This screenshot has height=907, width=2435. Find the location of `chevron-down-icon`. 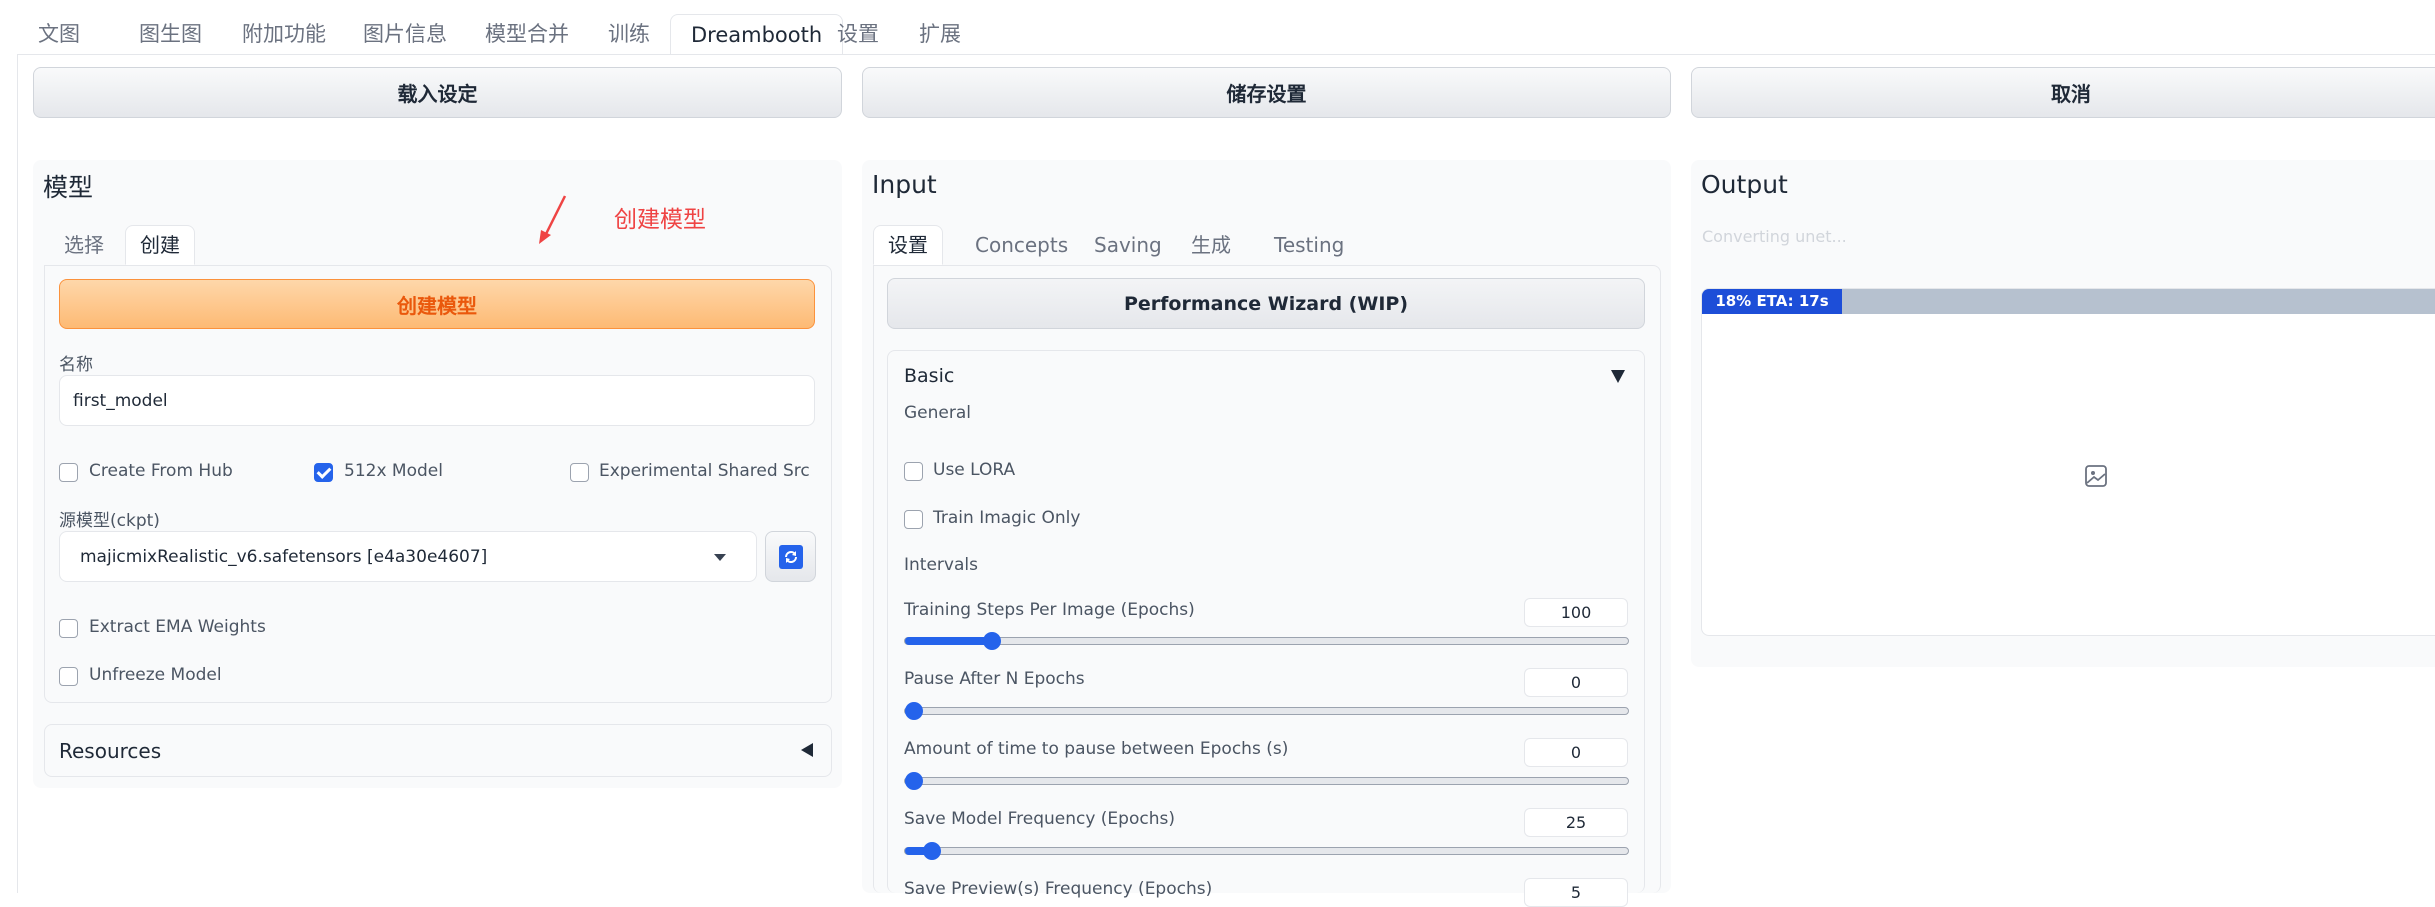

chevron-down-icon is located at coordinates (720, 557).